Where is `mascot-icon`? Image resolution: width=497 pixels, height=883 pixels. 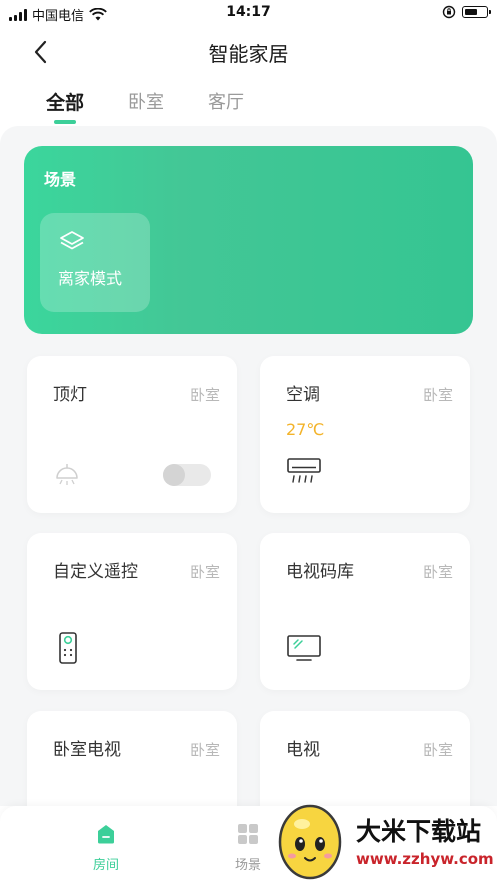
mascot-icon is located at coordinates (310, 842).